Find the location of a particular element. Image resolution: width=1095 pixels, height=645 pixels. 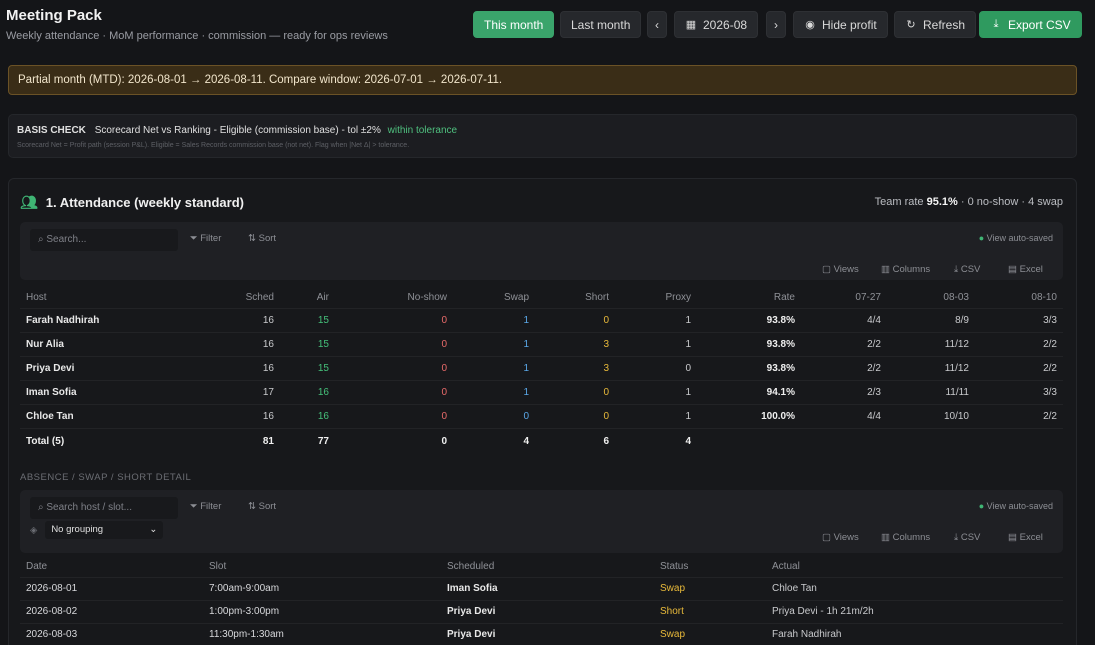

cell-air: 15 is located at coordinates (307, 343).